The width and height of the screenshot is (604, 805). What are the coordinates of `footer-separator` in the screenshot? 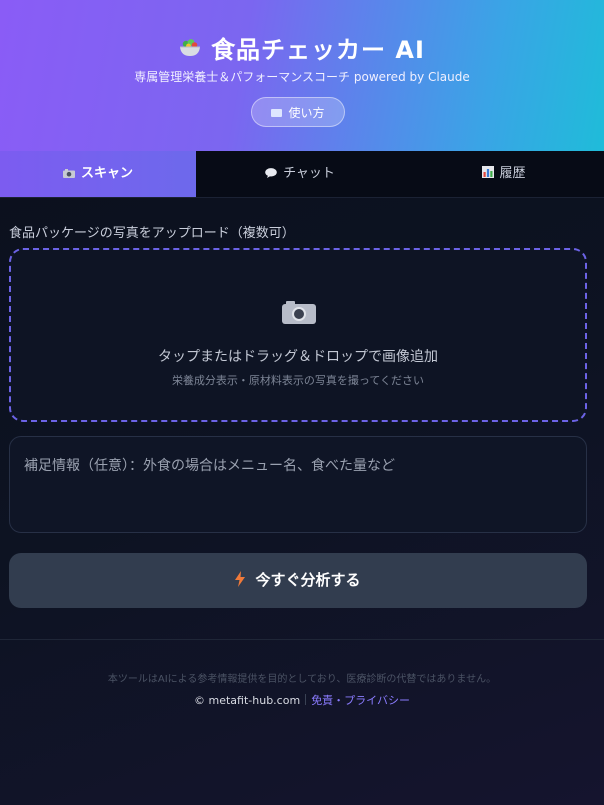 It's located at (306, 699).